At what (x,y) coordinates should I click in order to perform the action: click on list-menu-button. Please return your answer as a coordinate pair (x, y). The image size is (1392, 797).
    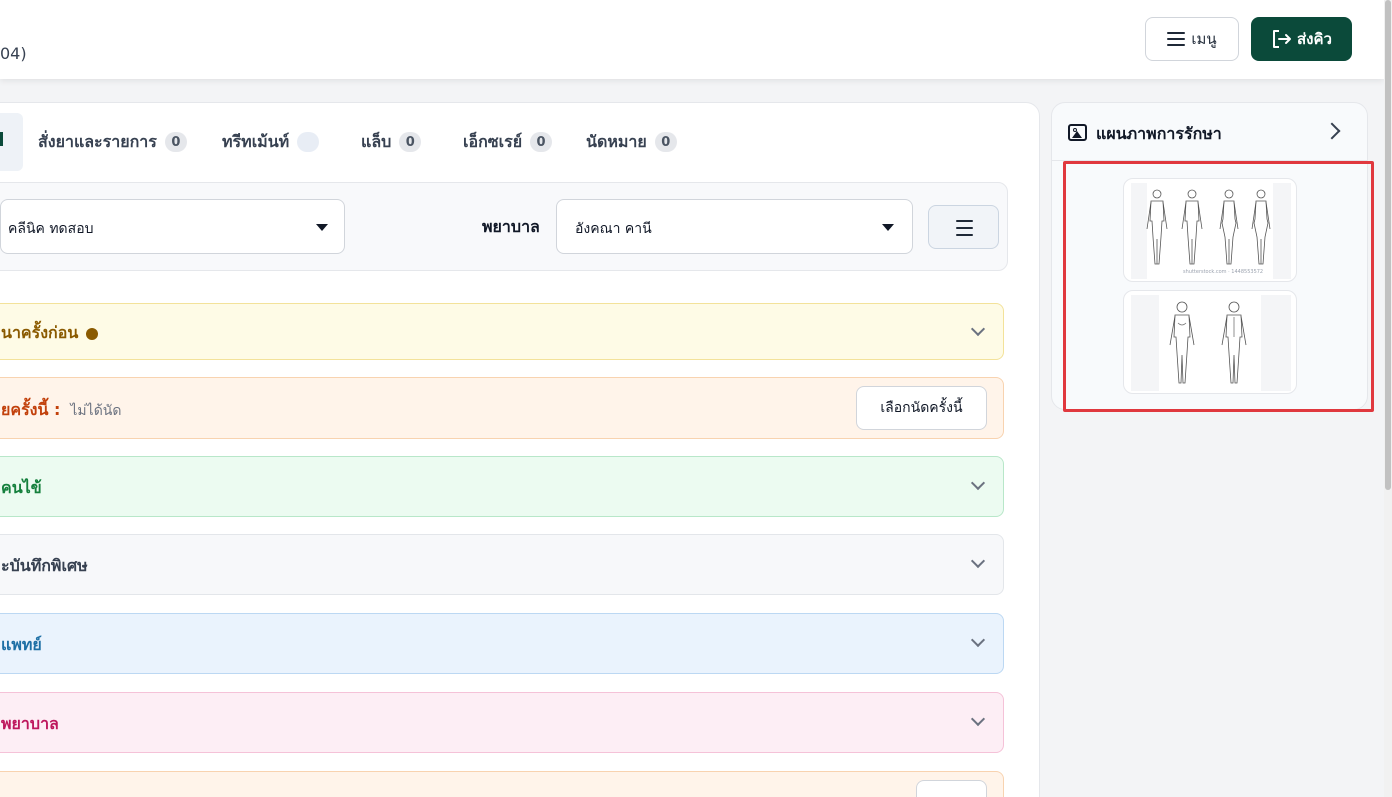
    Looking at the image, I should click on (963, 227).